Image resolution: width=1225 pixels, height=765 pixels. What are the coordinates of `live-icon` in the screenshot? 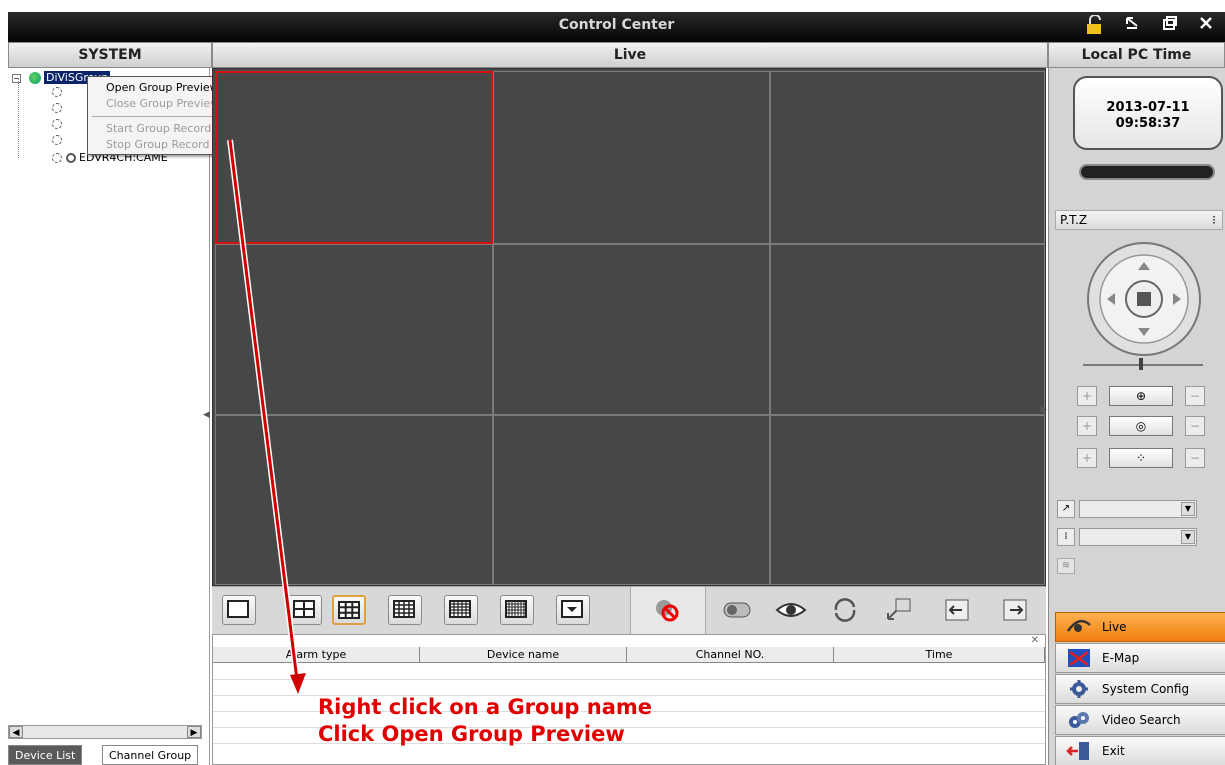 It's located at (1079, 627).